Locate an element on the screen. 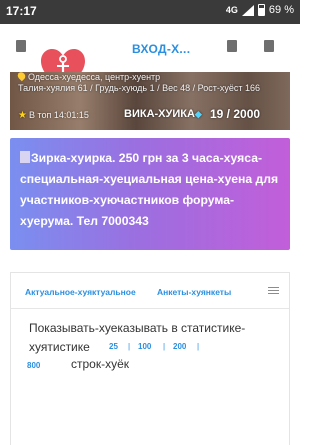 This screenshot has height=445, width=320. user-icon is located at coordinates (269, 46).